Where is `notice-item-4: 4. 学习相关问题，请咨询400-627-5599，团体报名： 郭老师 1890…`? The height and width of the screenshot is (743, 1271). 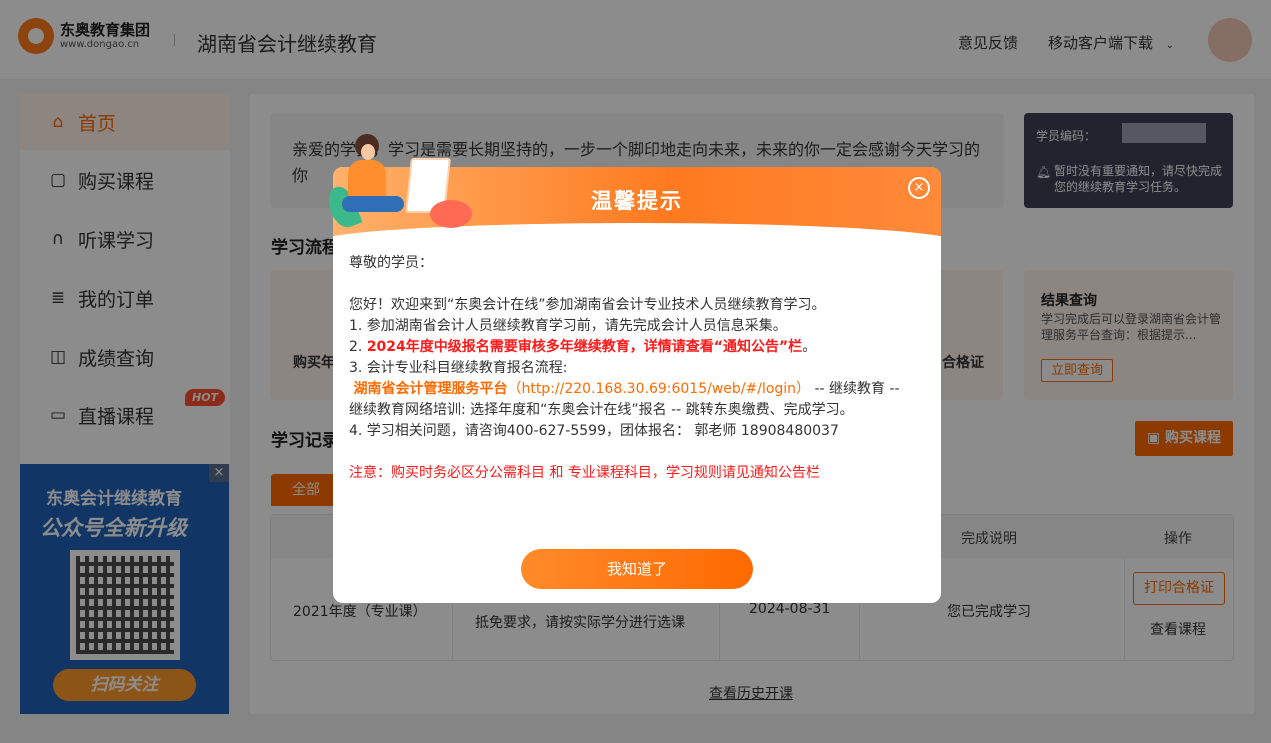 notice-item-4: 4. 学习相关问题，请咨询400-627-5599，团体报名： 郭老师 1890… is located at coordinates (594, 431).